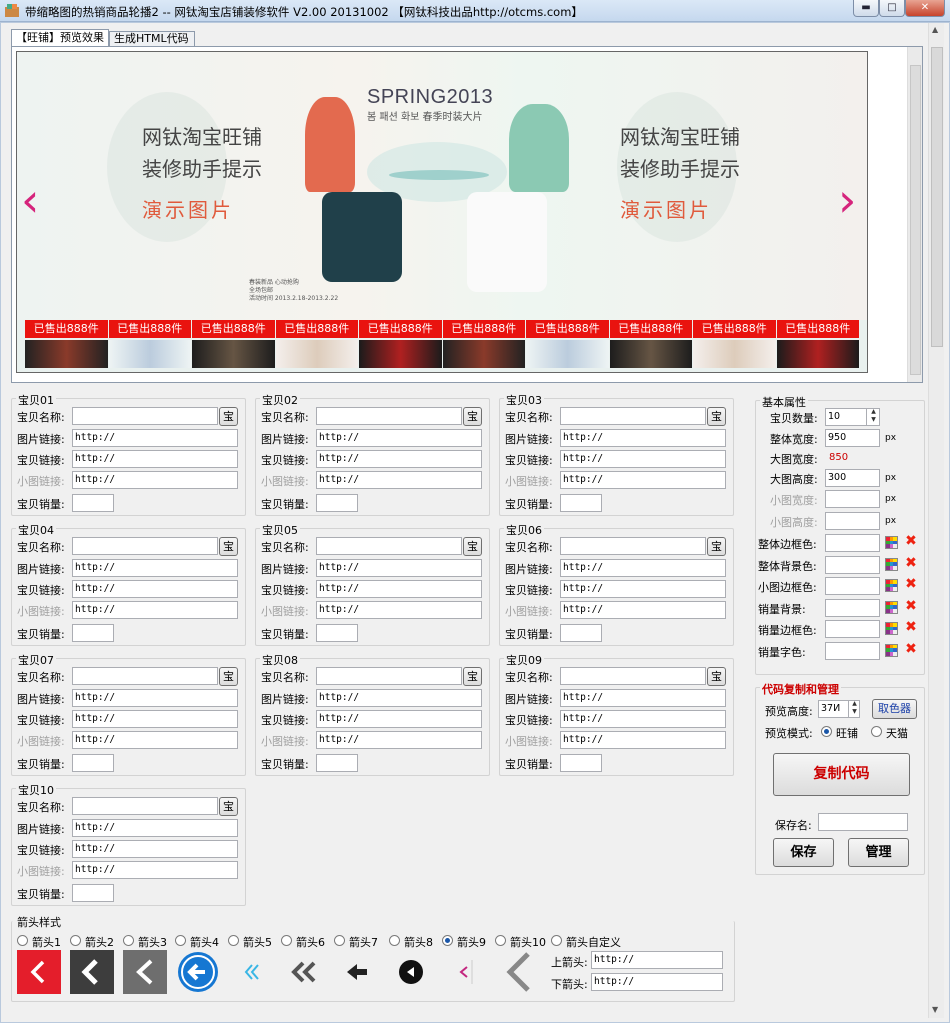 The height and width of the screenshot is (1023, 950). What do you see at coordinates (657, 960) in the screenshot?
I see `upper-arrow-input: http://` at bounding box center [657, 960].